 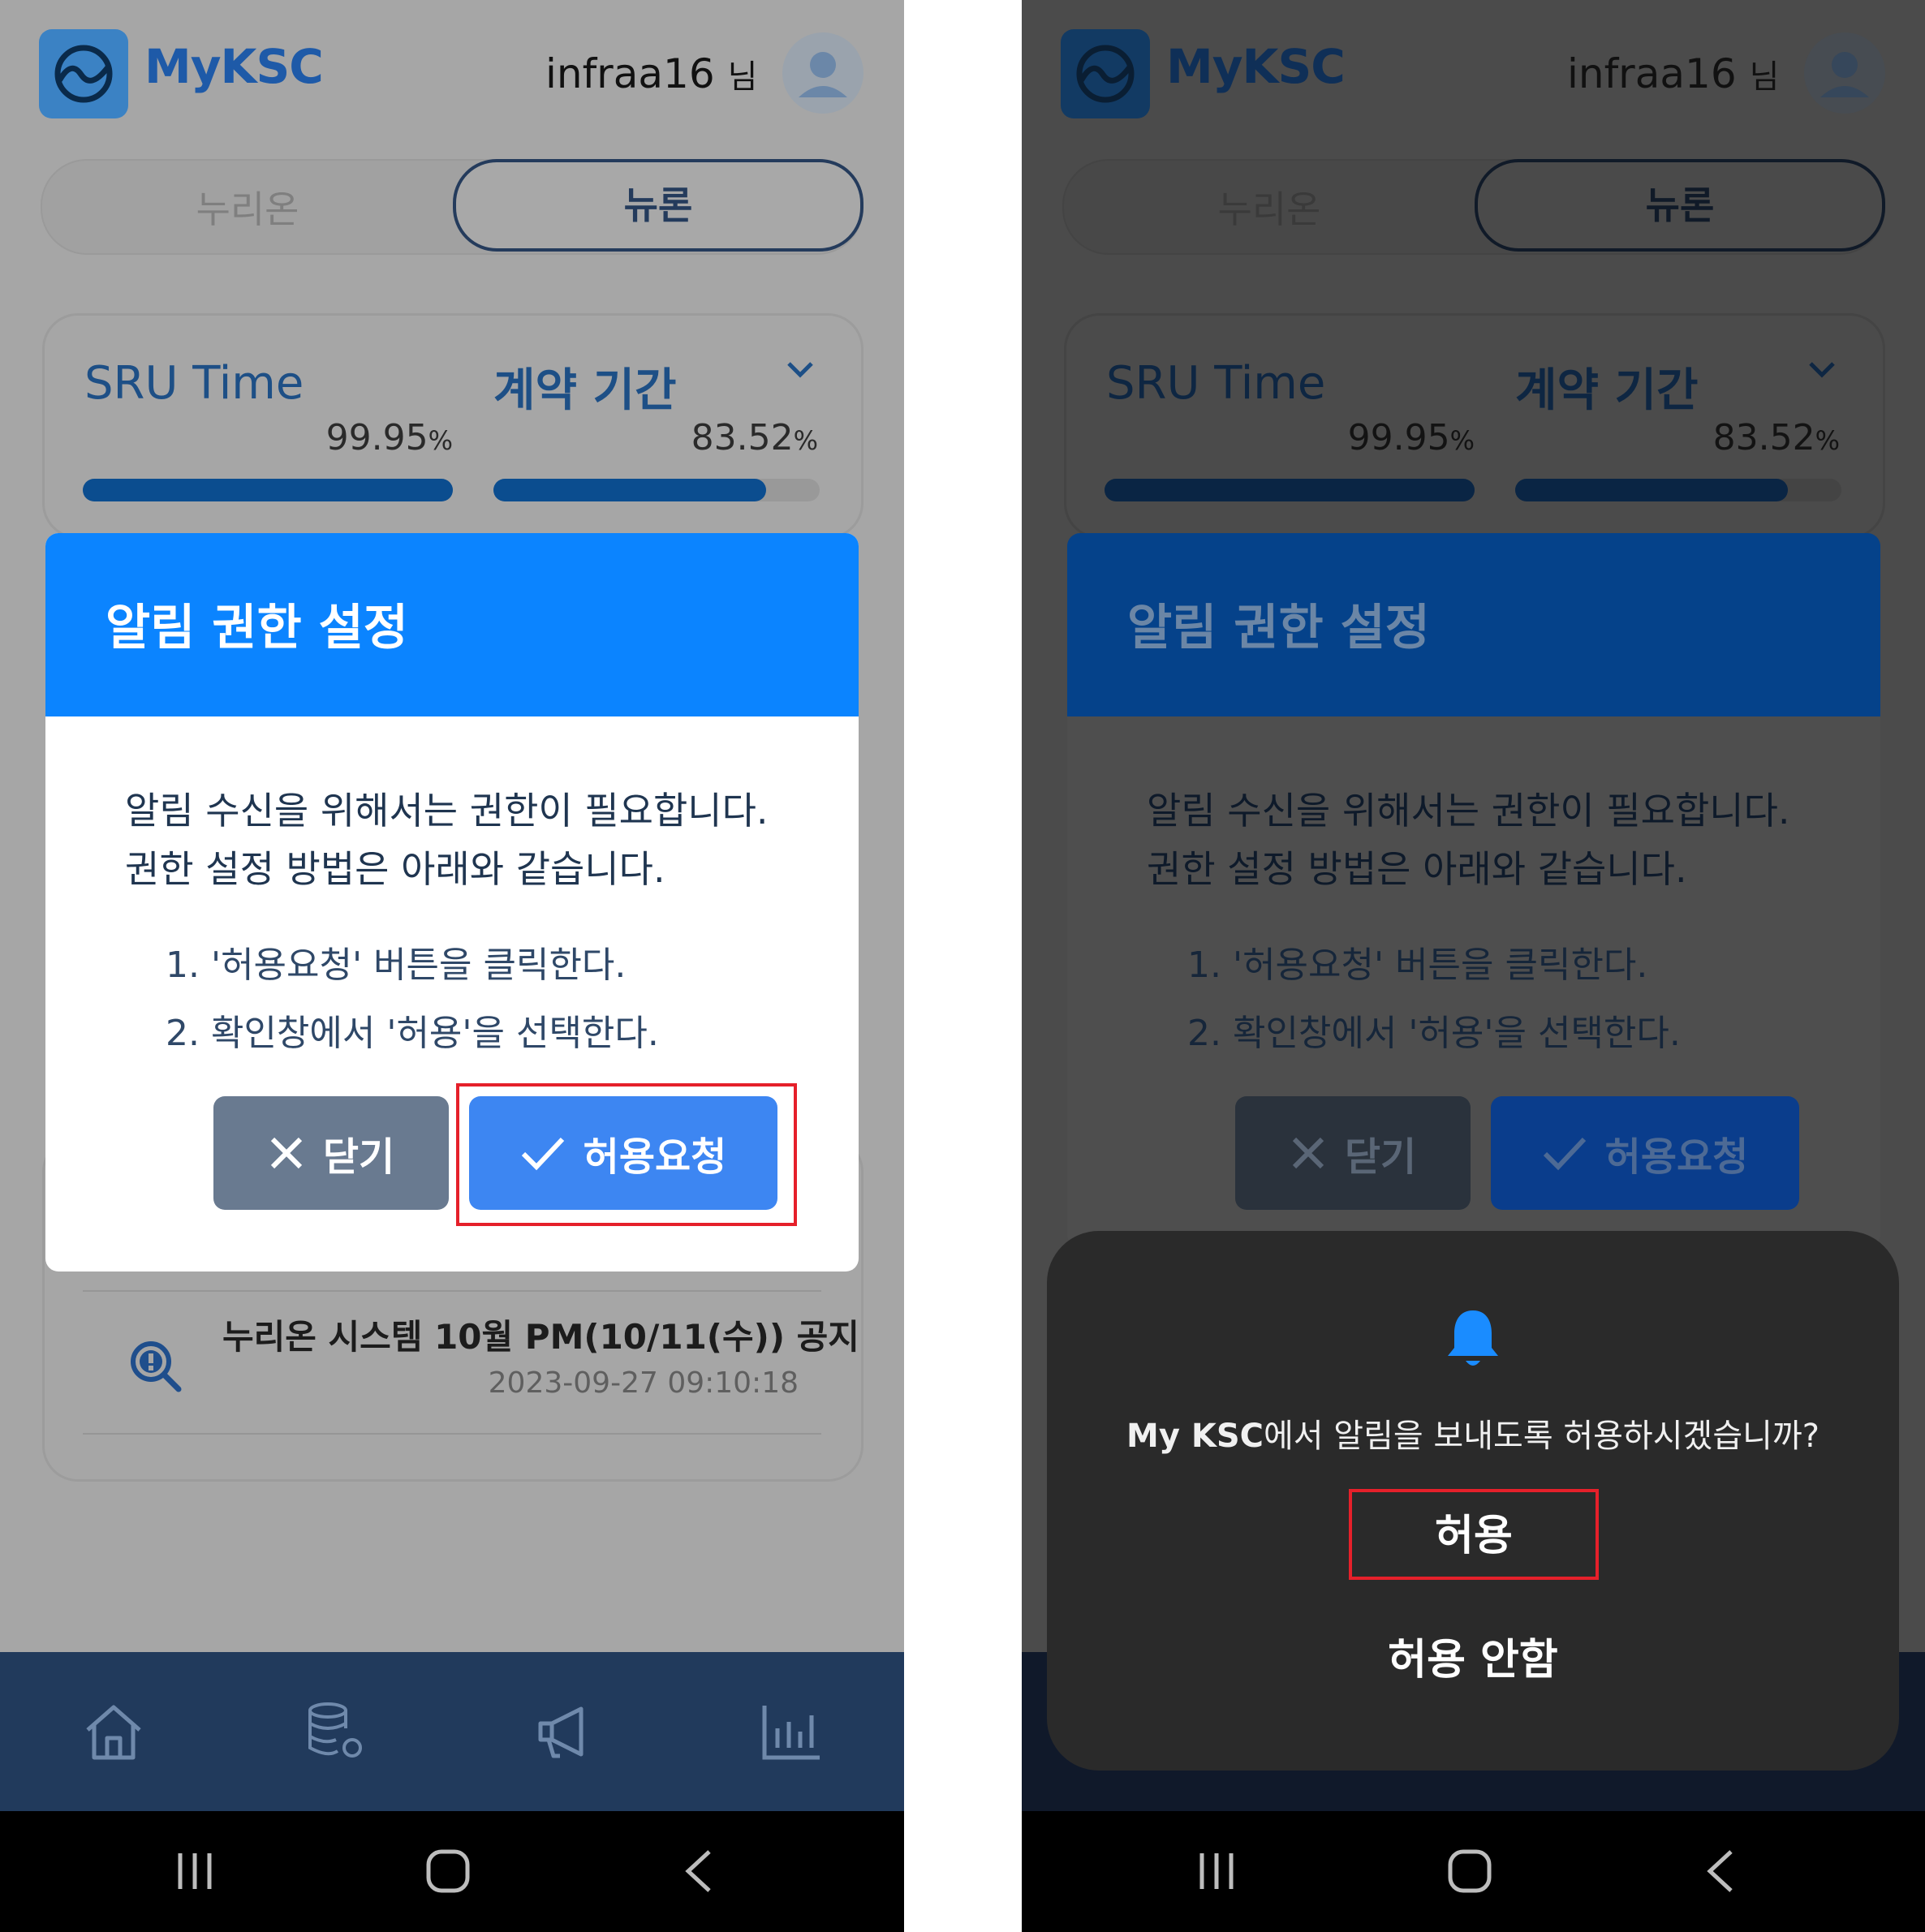 I want to click on home-icon, so click(x=113, y=1731).